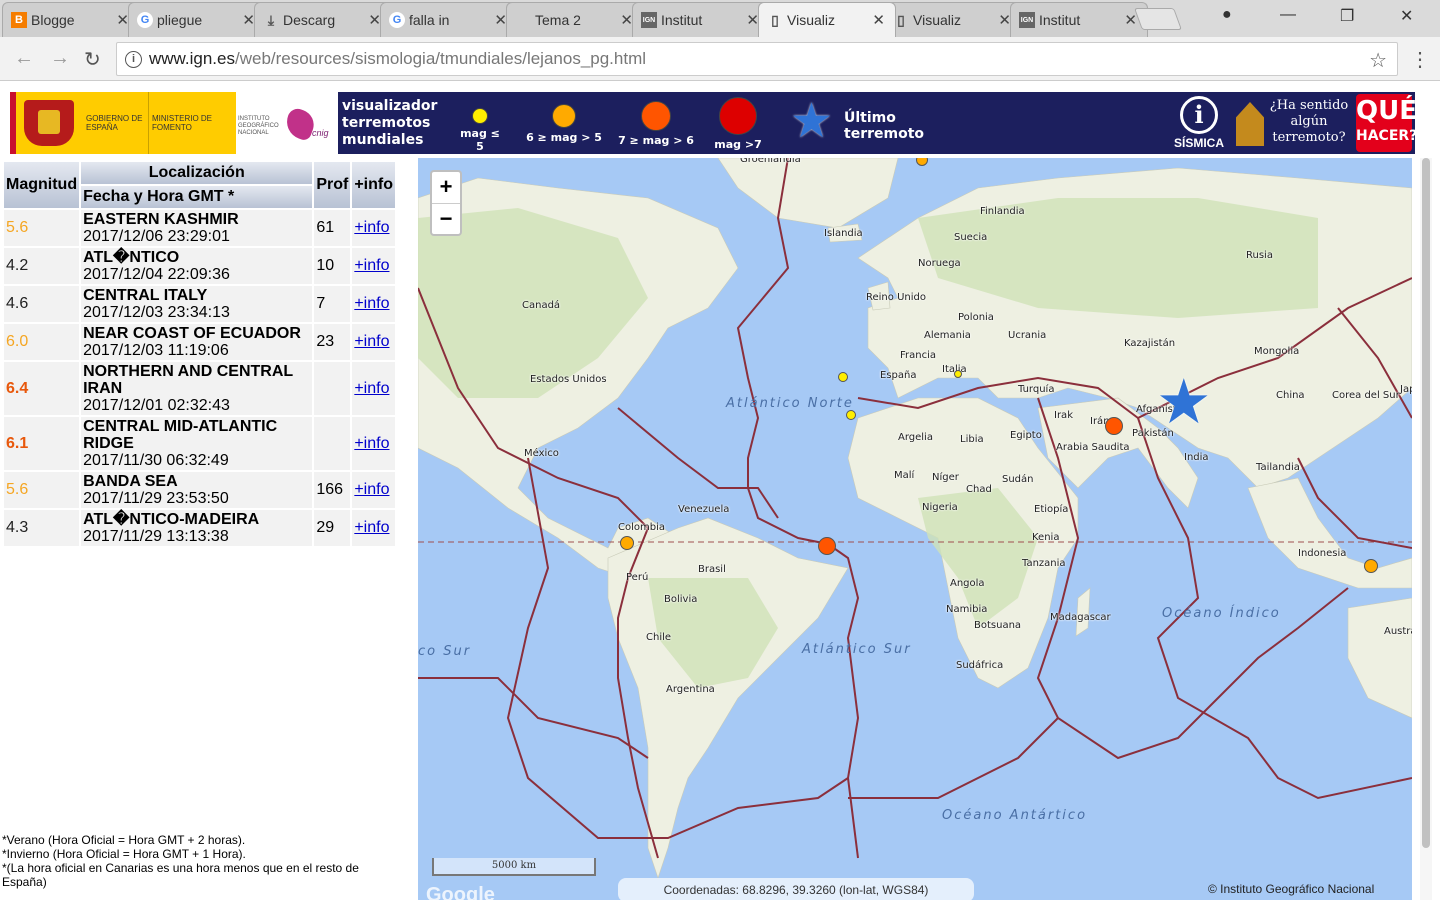 This screenshot has height=900, width=1440. What do you see at coordinates (967, 609) in the screenshot?
I see `map-place-label: Namibia` at bounding box center [967, 609].